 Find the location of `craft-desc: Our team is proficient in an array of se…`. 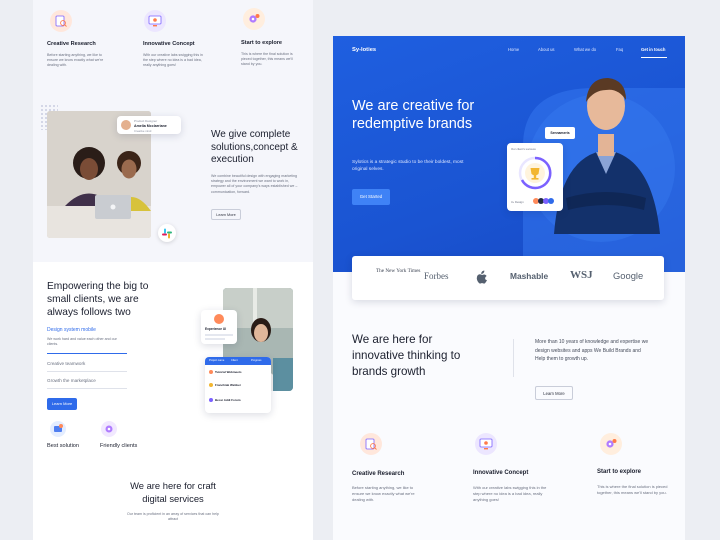

craft-desc: Our team is proficient in an array of se… is located at coordinates (173, 517).